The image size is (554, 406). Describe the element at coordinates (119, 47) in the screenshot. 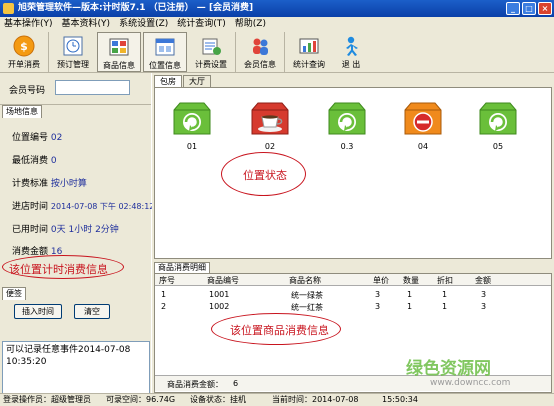

I see `grid-icon` at that location.